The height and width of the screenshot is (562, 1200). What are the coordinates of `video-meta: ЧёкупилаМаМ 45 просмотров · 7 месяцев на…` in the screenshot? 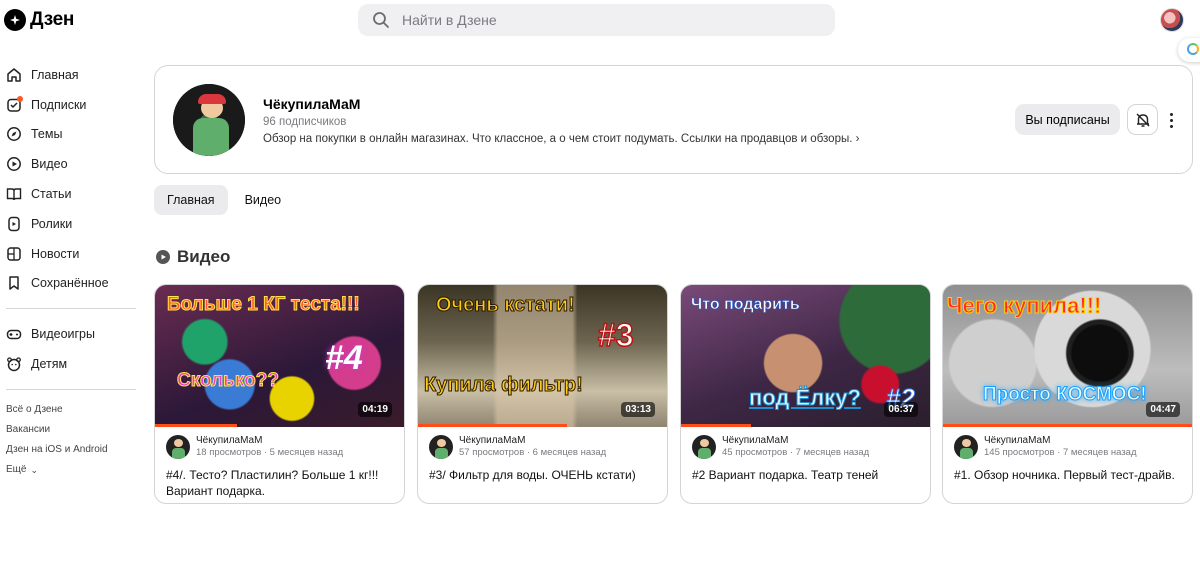 It's located at (805, 455).